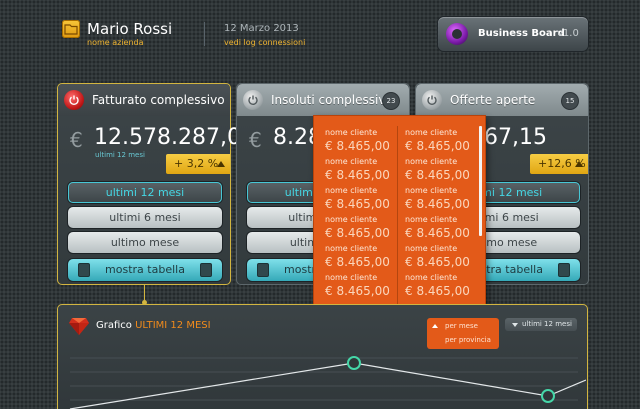 Image resolution: width=640 pixels, height=409 pixels. What do you see at coordinates (391, 101) in the screenshot?
I see `count-badge: 23` at bounding box center [391, 101].